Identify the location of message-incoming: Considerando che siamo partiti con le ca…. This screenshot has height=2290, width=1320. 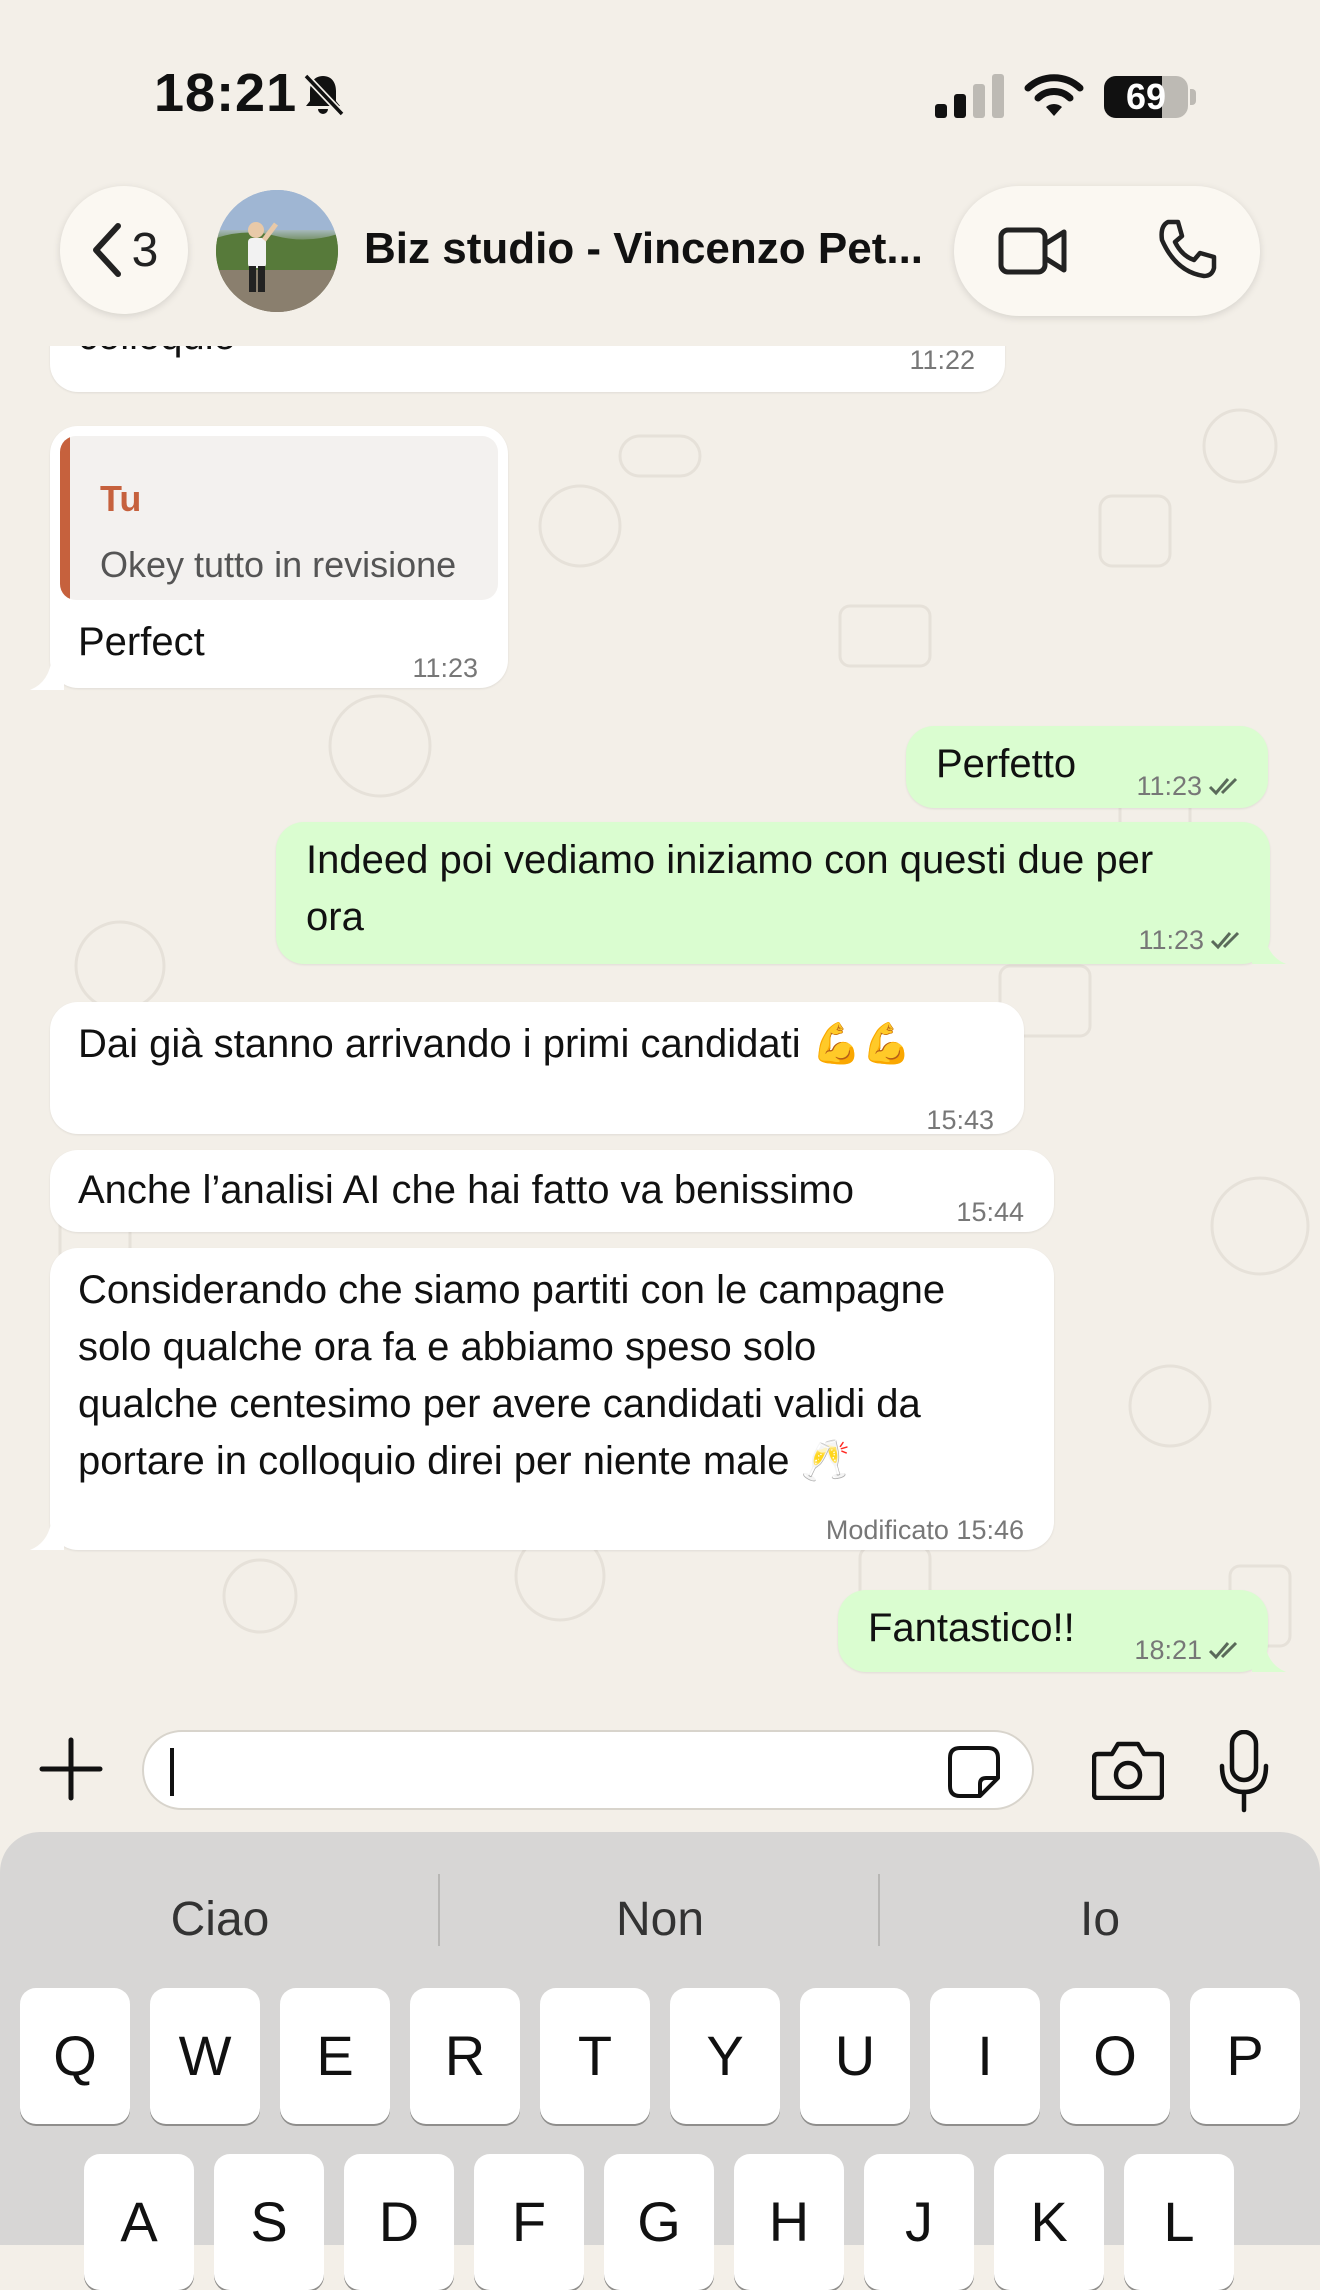
(552, 1399).